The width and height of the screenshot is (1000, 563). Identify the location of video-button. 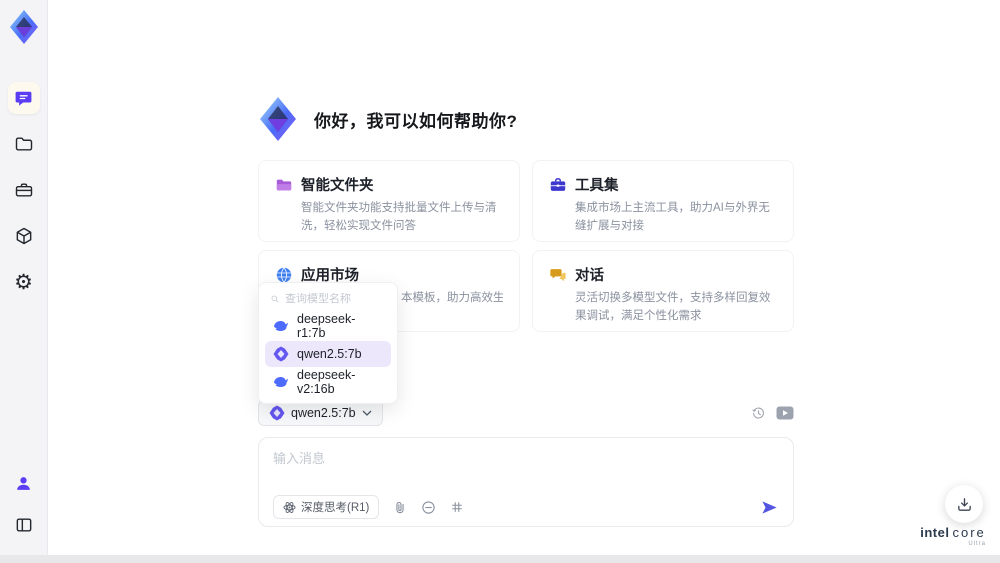
(785, 413).